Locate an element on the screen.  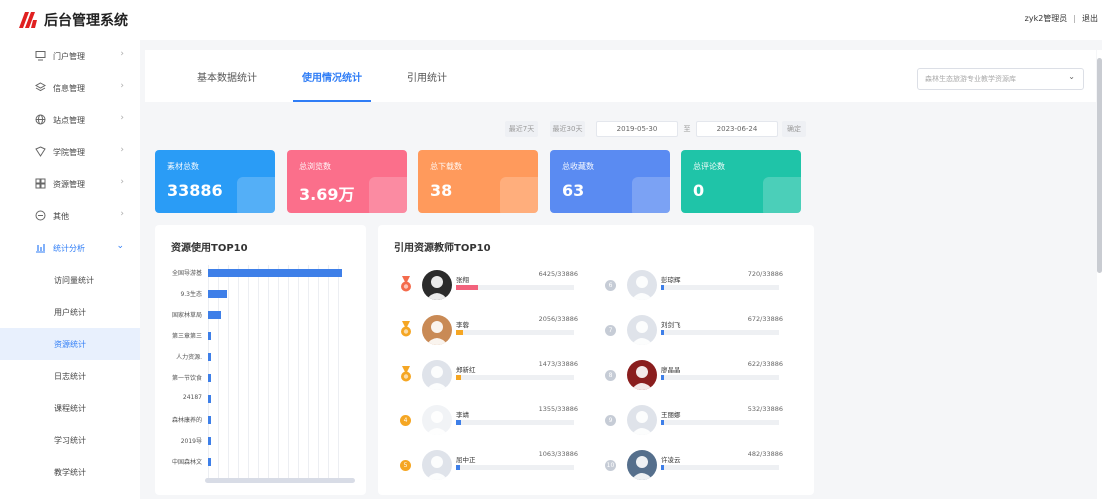
sidebar-item-6: 统计分析 ⌄ is located at coordinates (70, 248).